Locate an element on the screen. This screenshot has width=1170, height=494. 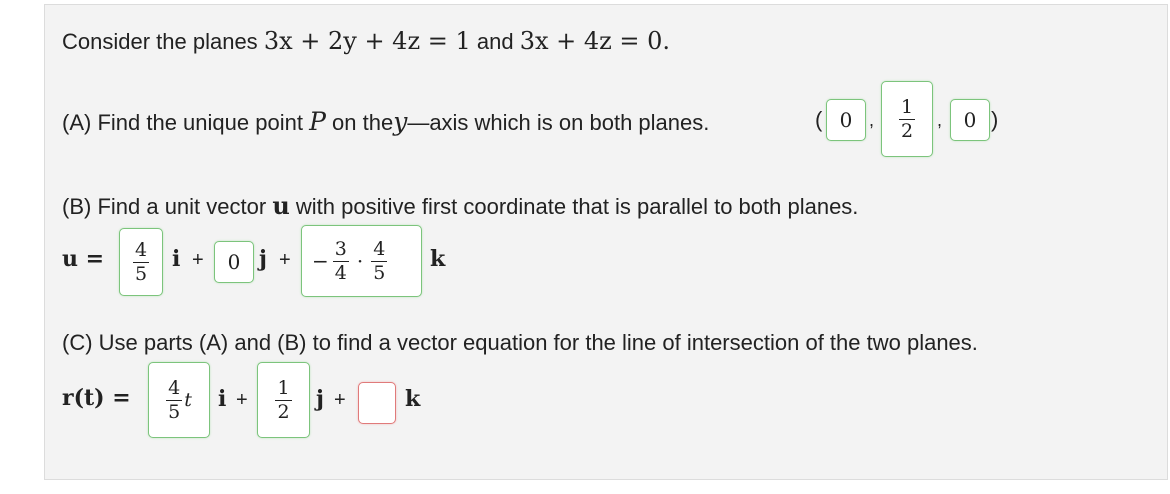
plus-2: + is located at coordinates (285, 260).